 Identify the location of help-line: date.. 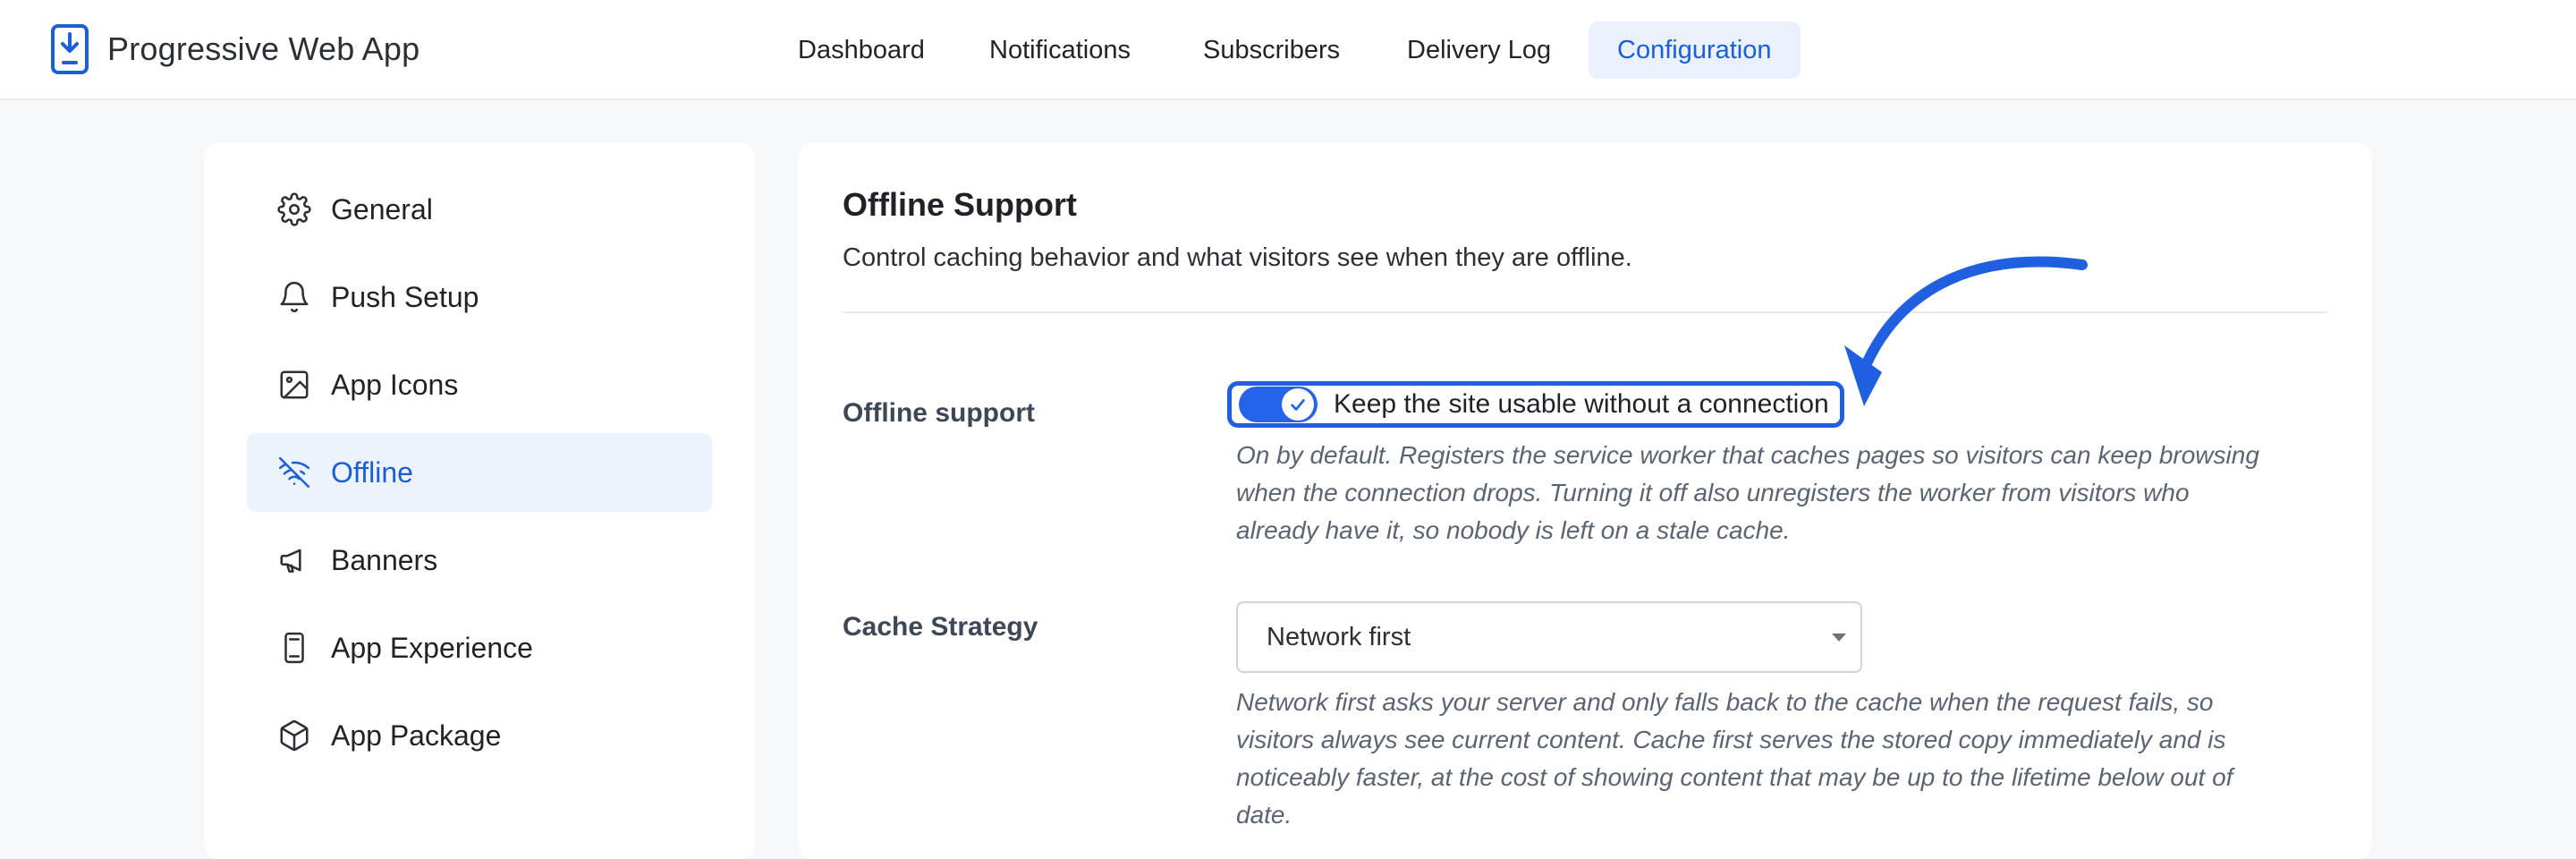
(1264, 815).